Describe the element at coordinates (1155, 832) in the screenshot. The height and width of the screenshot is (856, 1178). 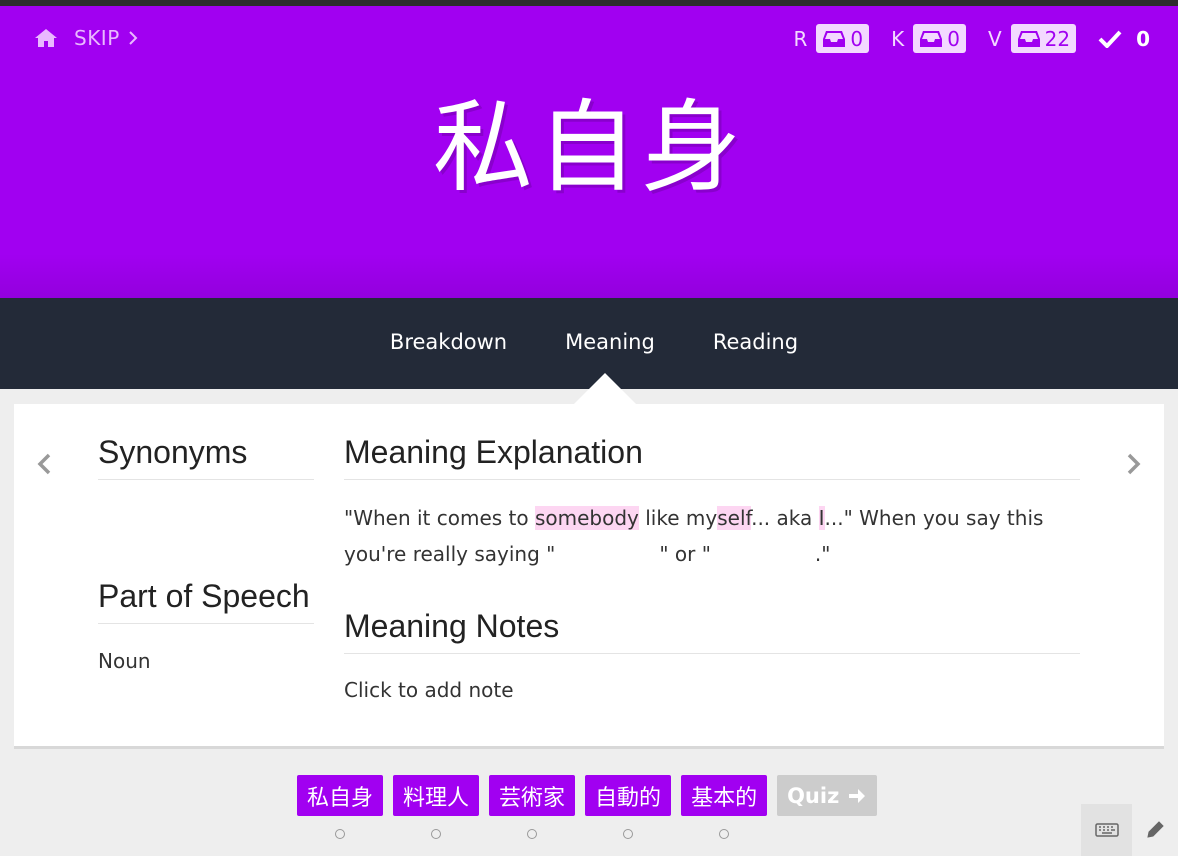
I see `pencil-icon` at that location.